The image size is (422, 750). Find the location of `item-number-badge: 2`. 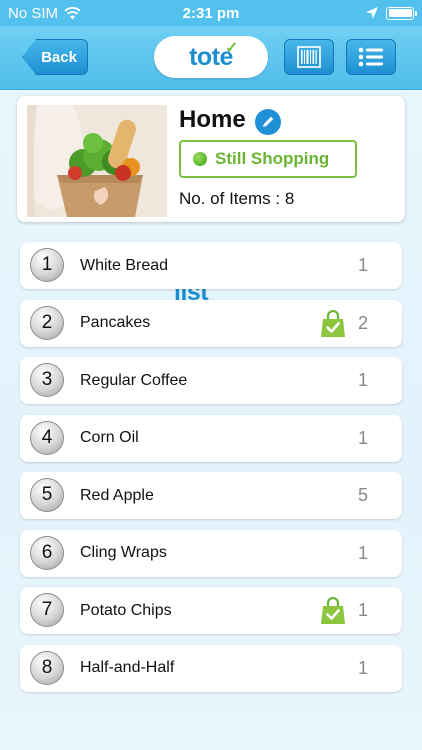

item-number-badge: 2 is located at coordinates (47, 322).